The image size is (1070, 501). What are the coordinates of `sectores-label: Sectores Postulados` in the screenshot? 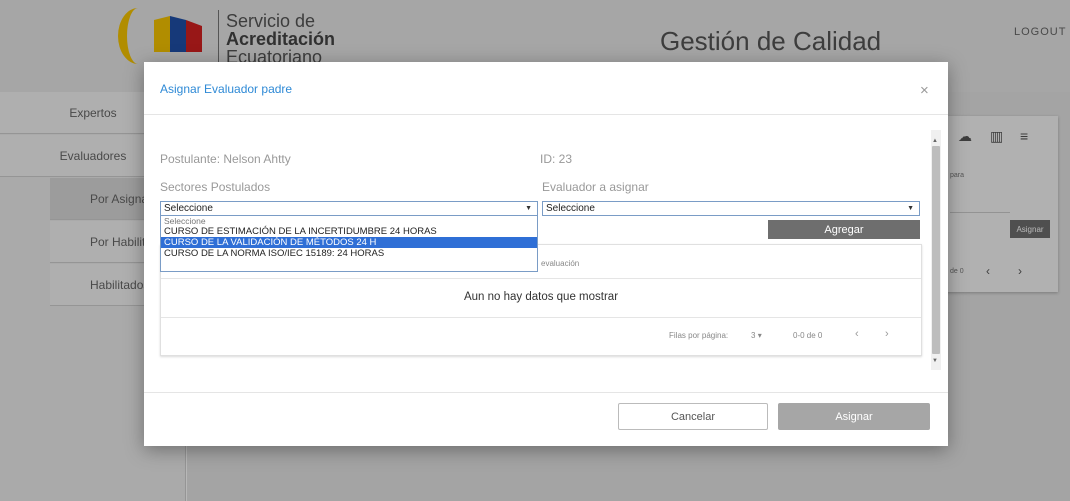 It's located at (215, 187).